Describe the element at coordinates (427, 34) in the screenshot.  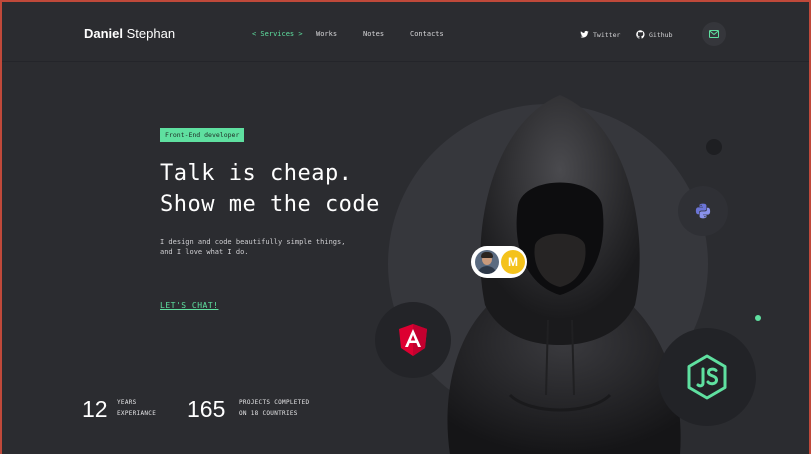
I see `nav-contacts: Contacts` at that location.